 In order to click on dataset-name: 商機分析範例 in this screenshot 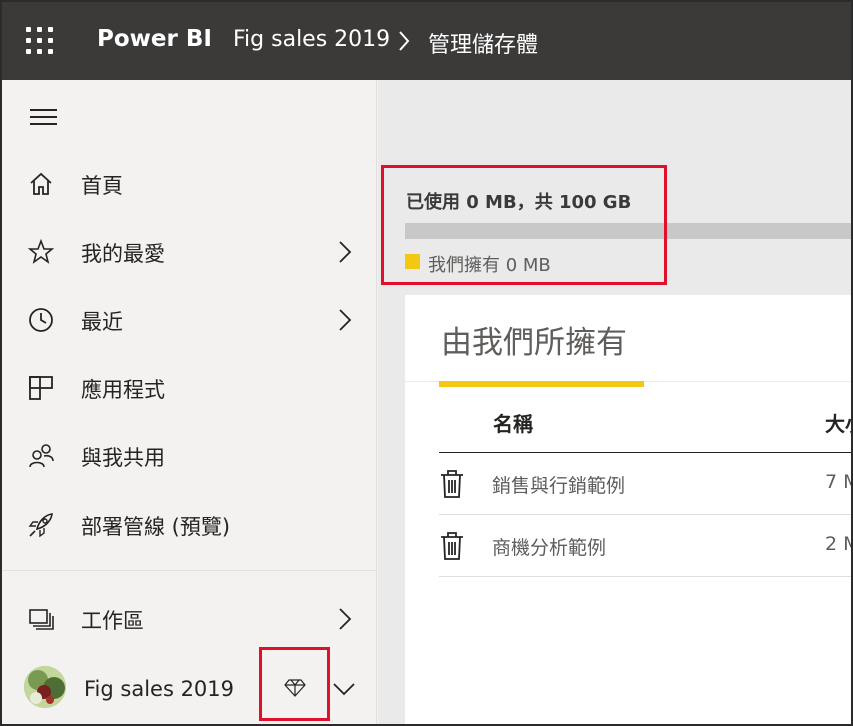, I will do `click(549, 548)`.